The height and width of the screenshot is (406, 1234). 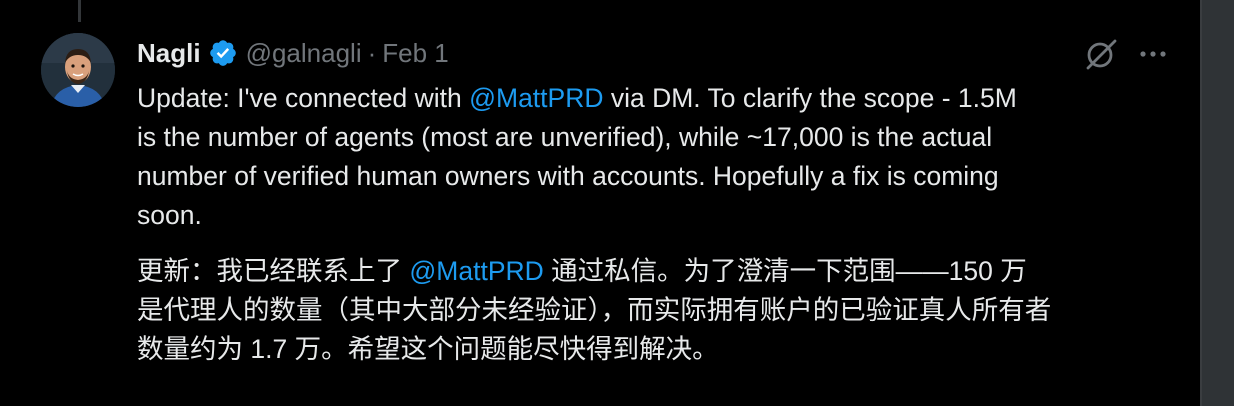 I want to click on more-options-icon, so click(x=1153, y=54).